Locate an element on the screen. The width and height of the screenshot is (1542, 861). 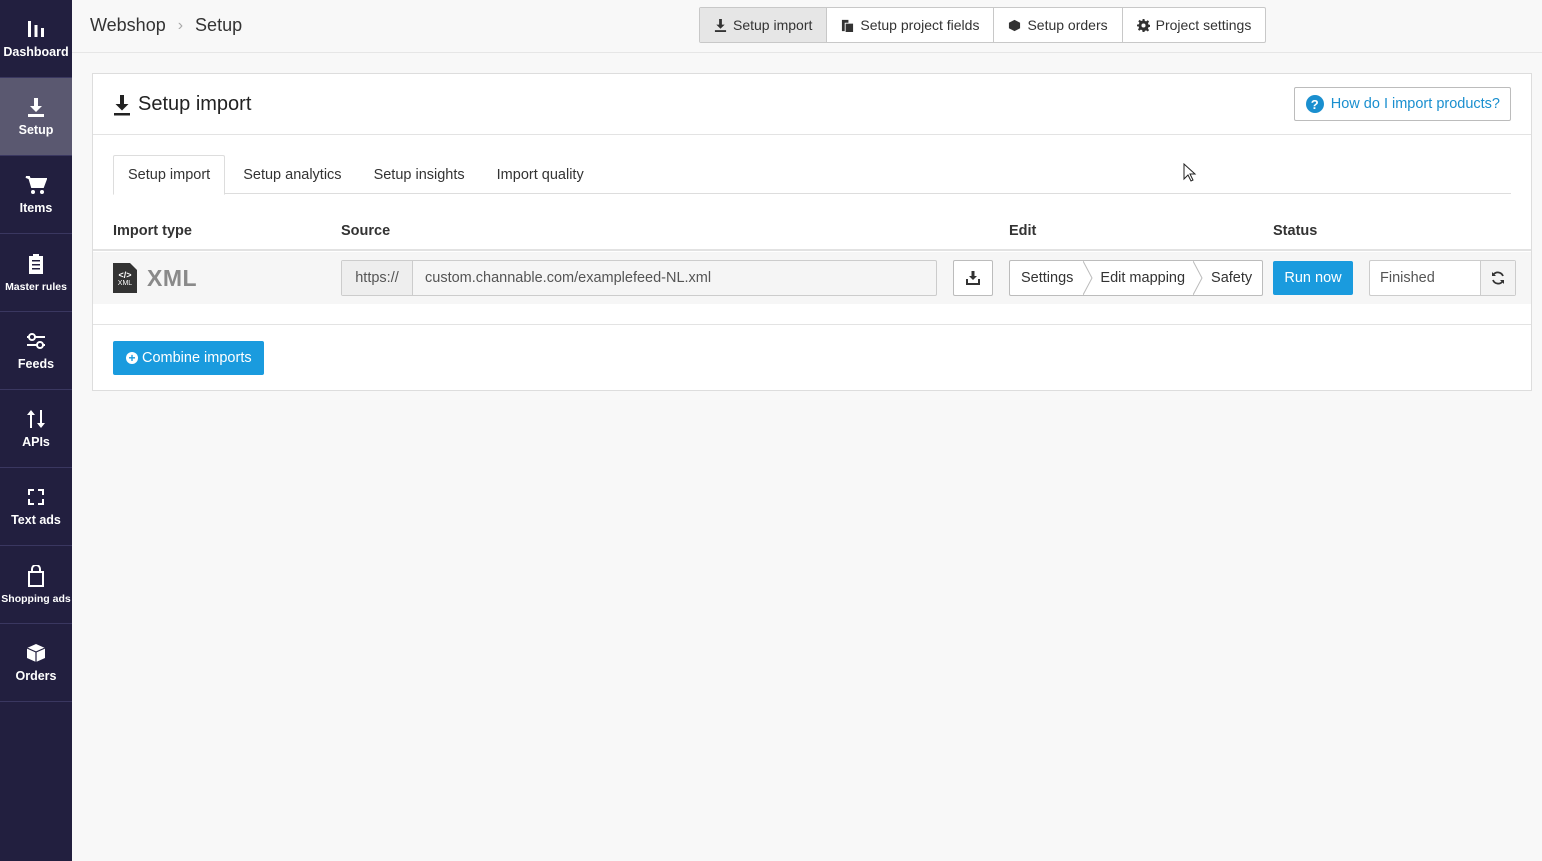
topnav-setup-import: Setup import is located at coordinates (764, 25).